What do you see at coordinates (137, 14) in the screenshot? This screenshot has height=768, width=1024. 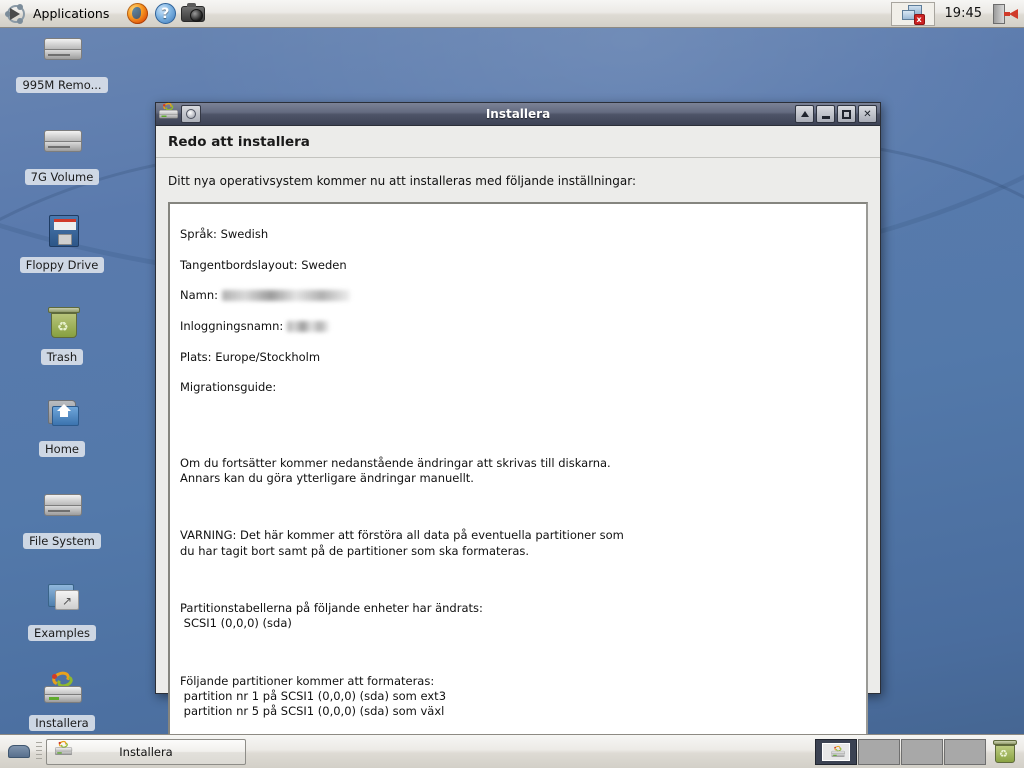 I see `firefox-icon` at bounding box center [137, 14].